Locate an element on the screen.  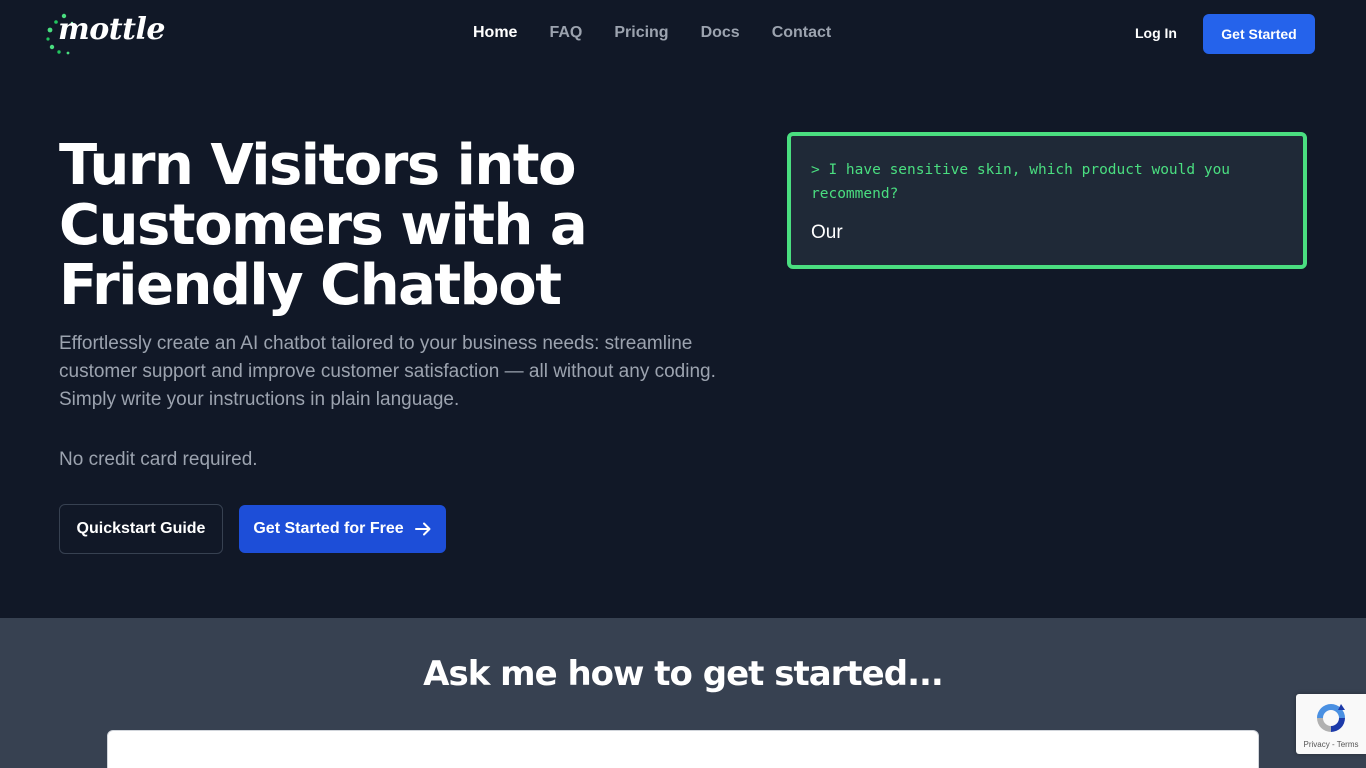
recaptcha-badge: Privacy - Terms is located at coordinates (1331, 724).